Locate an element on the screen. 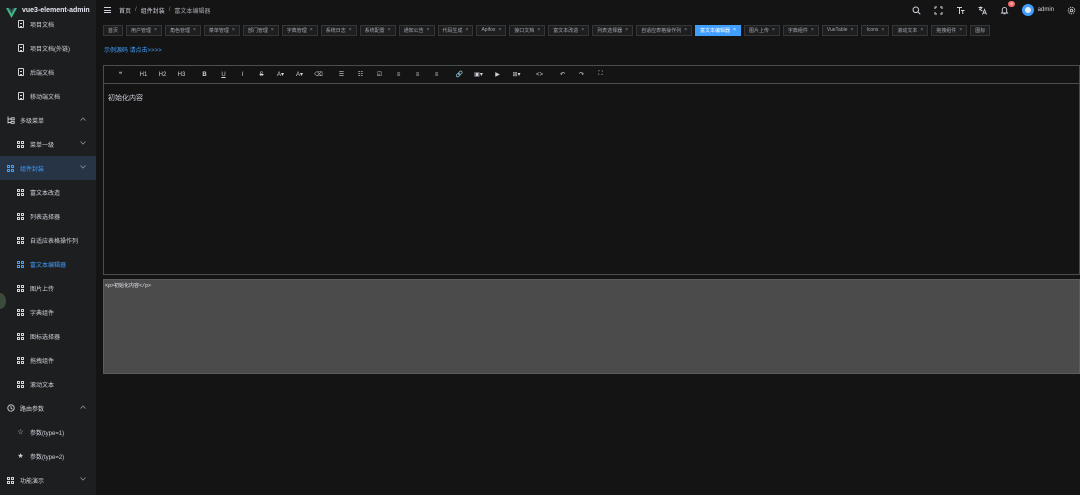 This screenshot has width=1080, height=495. tag-item: 首页 is located at coordinates (113, 30).